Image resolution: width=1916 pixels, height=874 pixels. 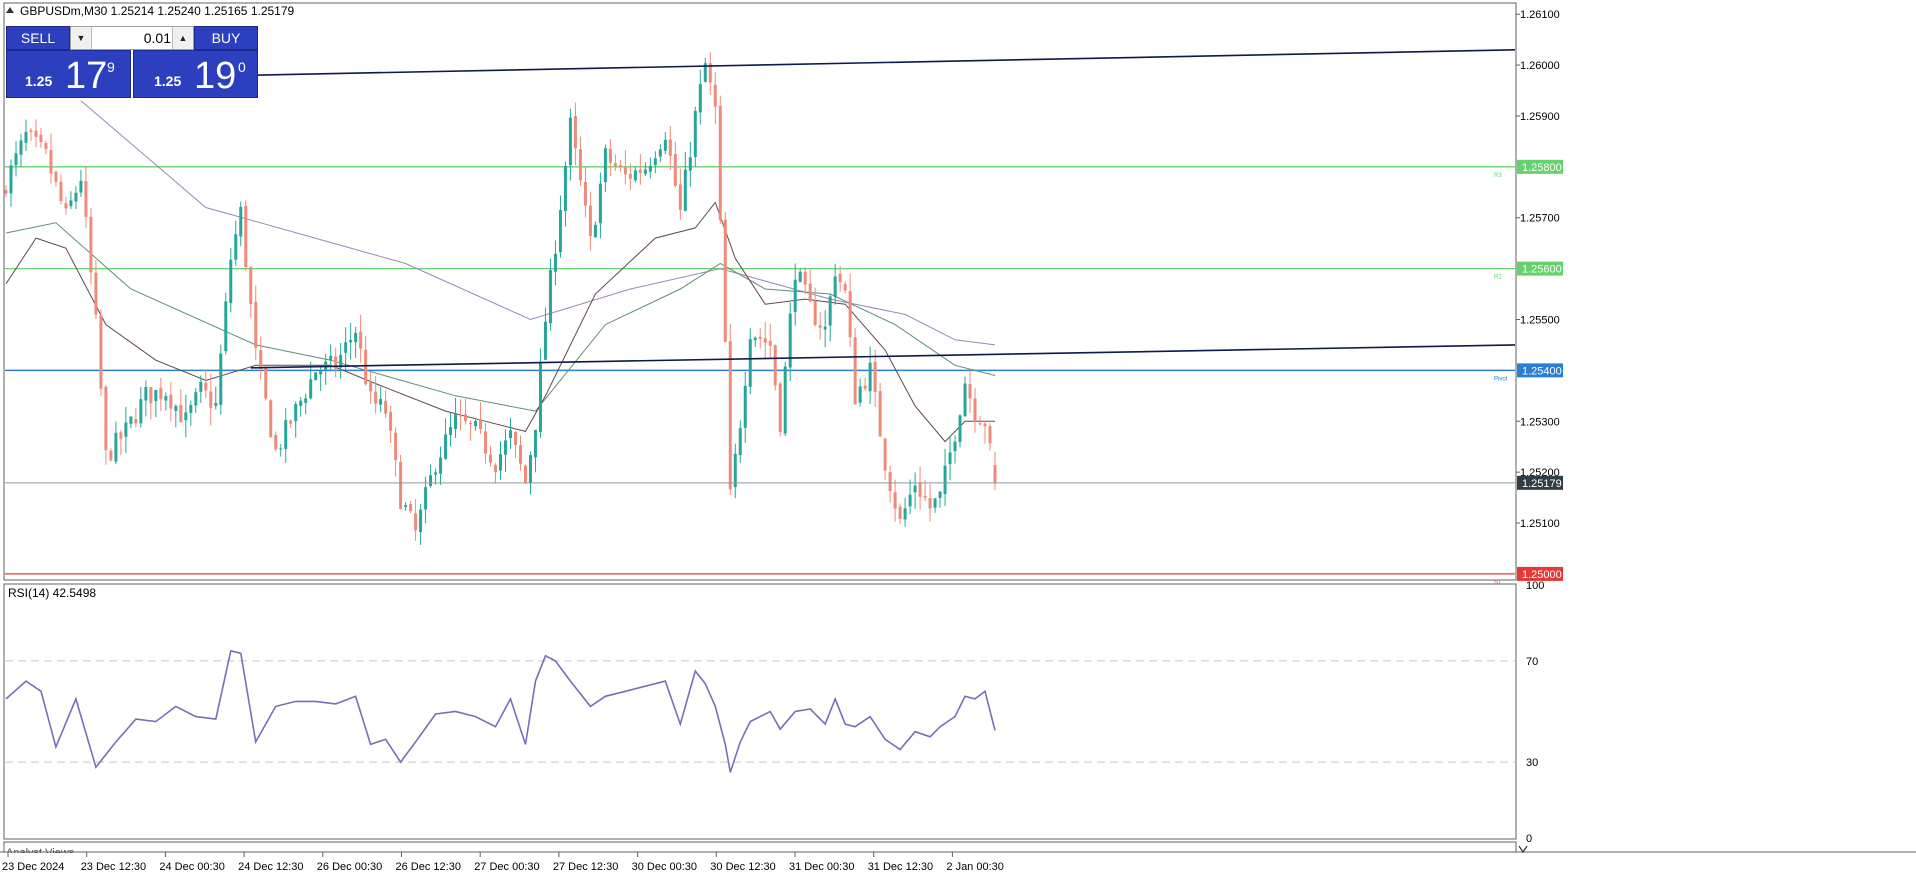 What do you see at coordinates (182, 38) in the screenshot?
I see `chevron-up-icon: ▲` at bounding box center [182, 38].